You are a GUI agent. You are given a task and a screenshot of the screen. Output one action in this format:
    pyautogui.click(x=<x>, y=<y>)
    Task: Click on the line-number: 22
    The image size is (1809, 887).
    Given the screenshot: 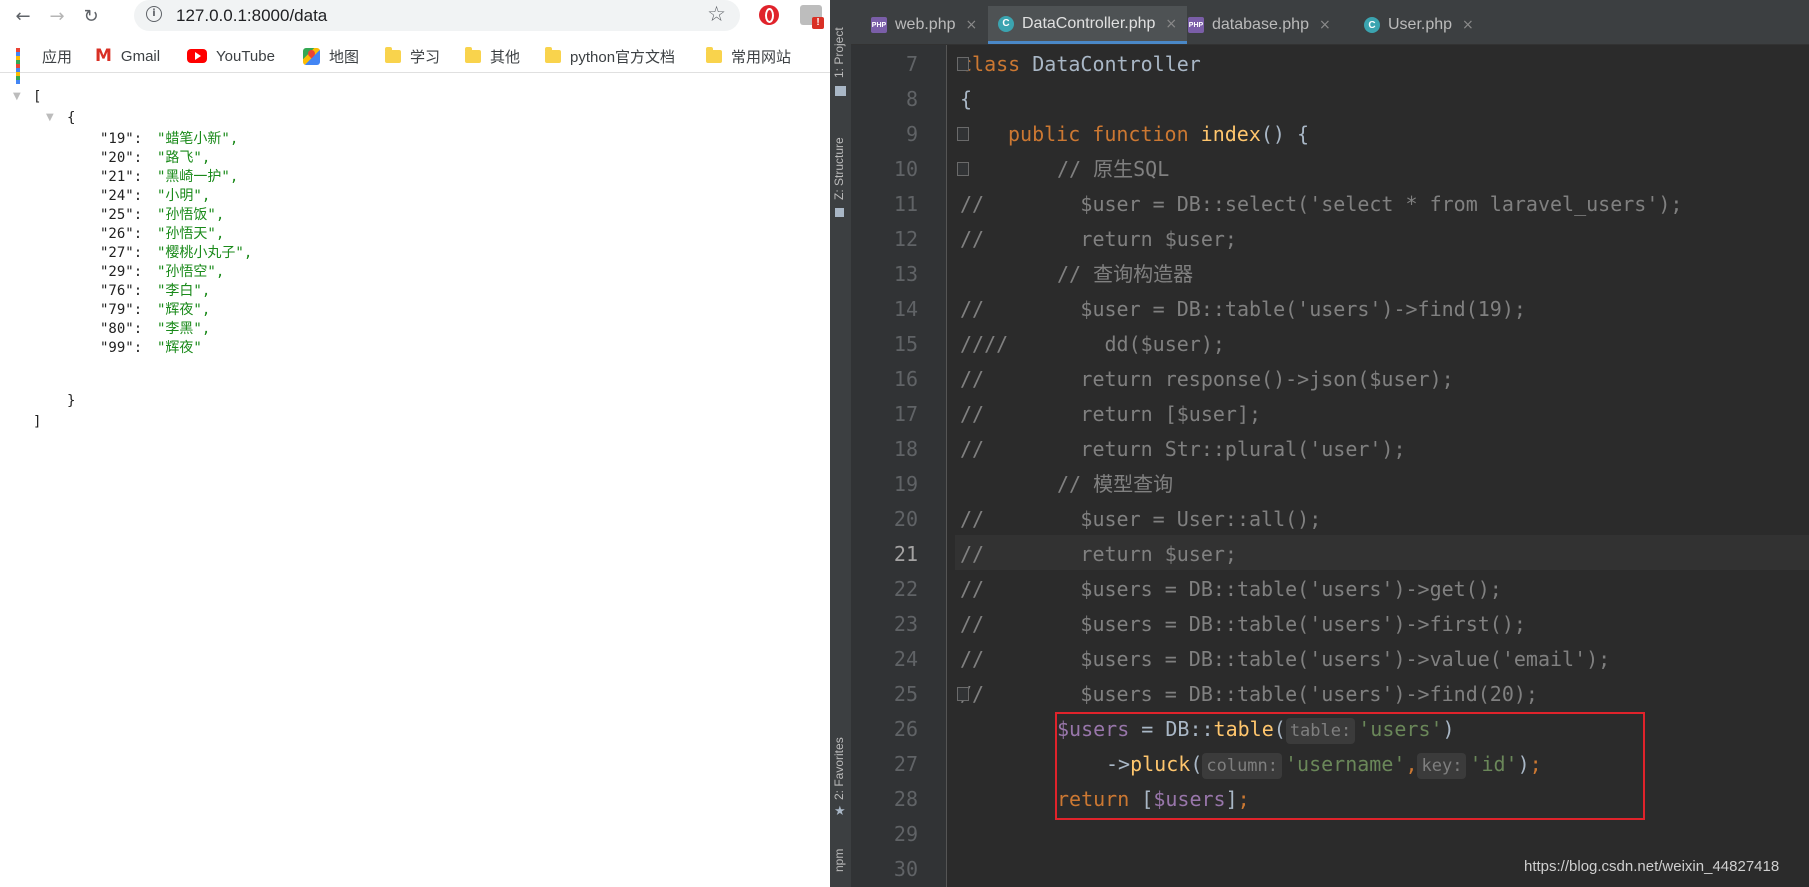 What is the action you would take?
    pyautogui.click(x=905, y=589)
    